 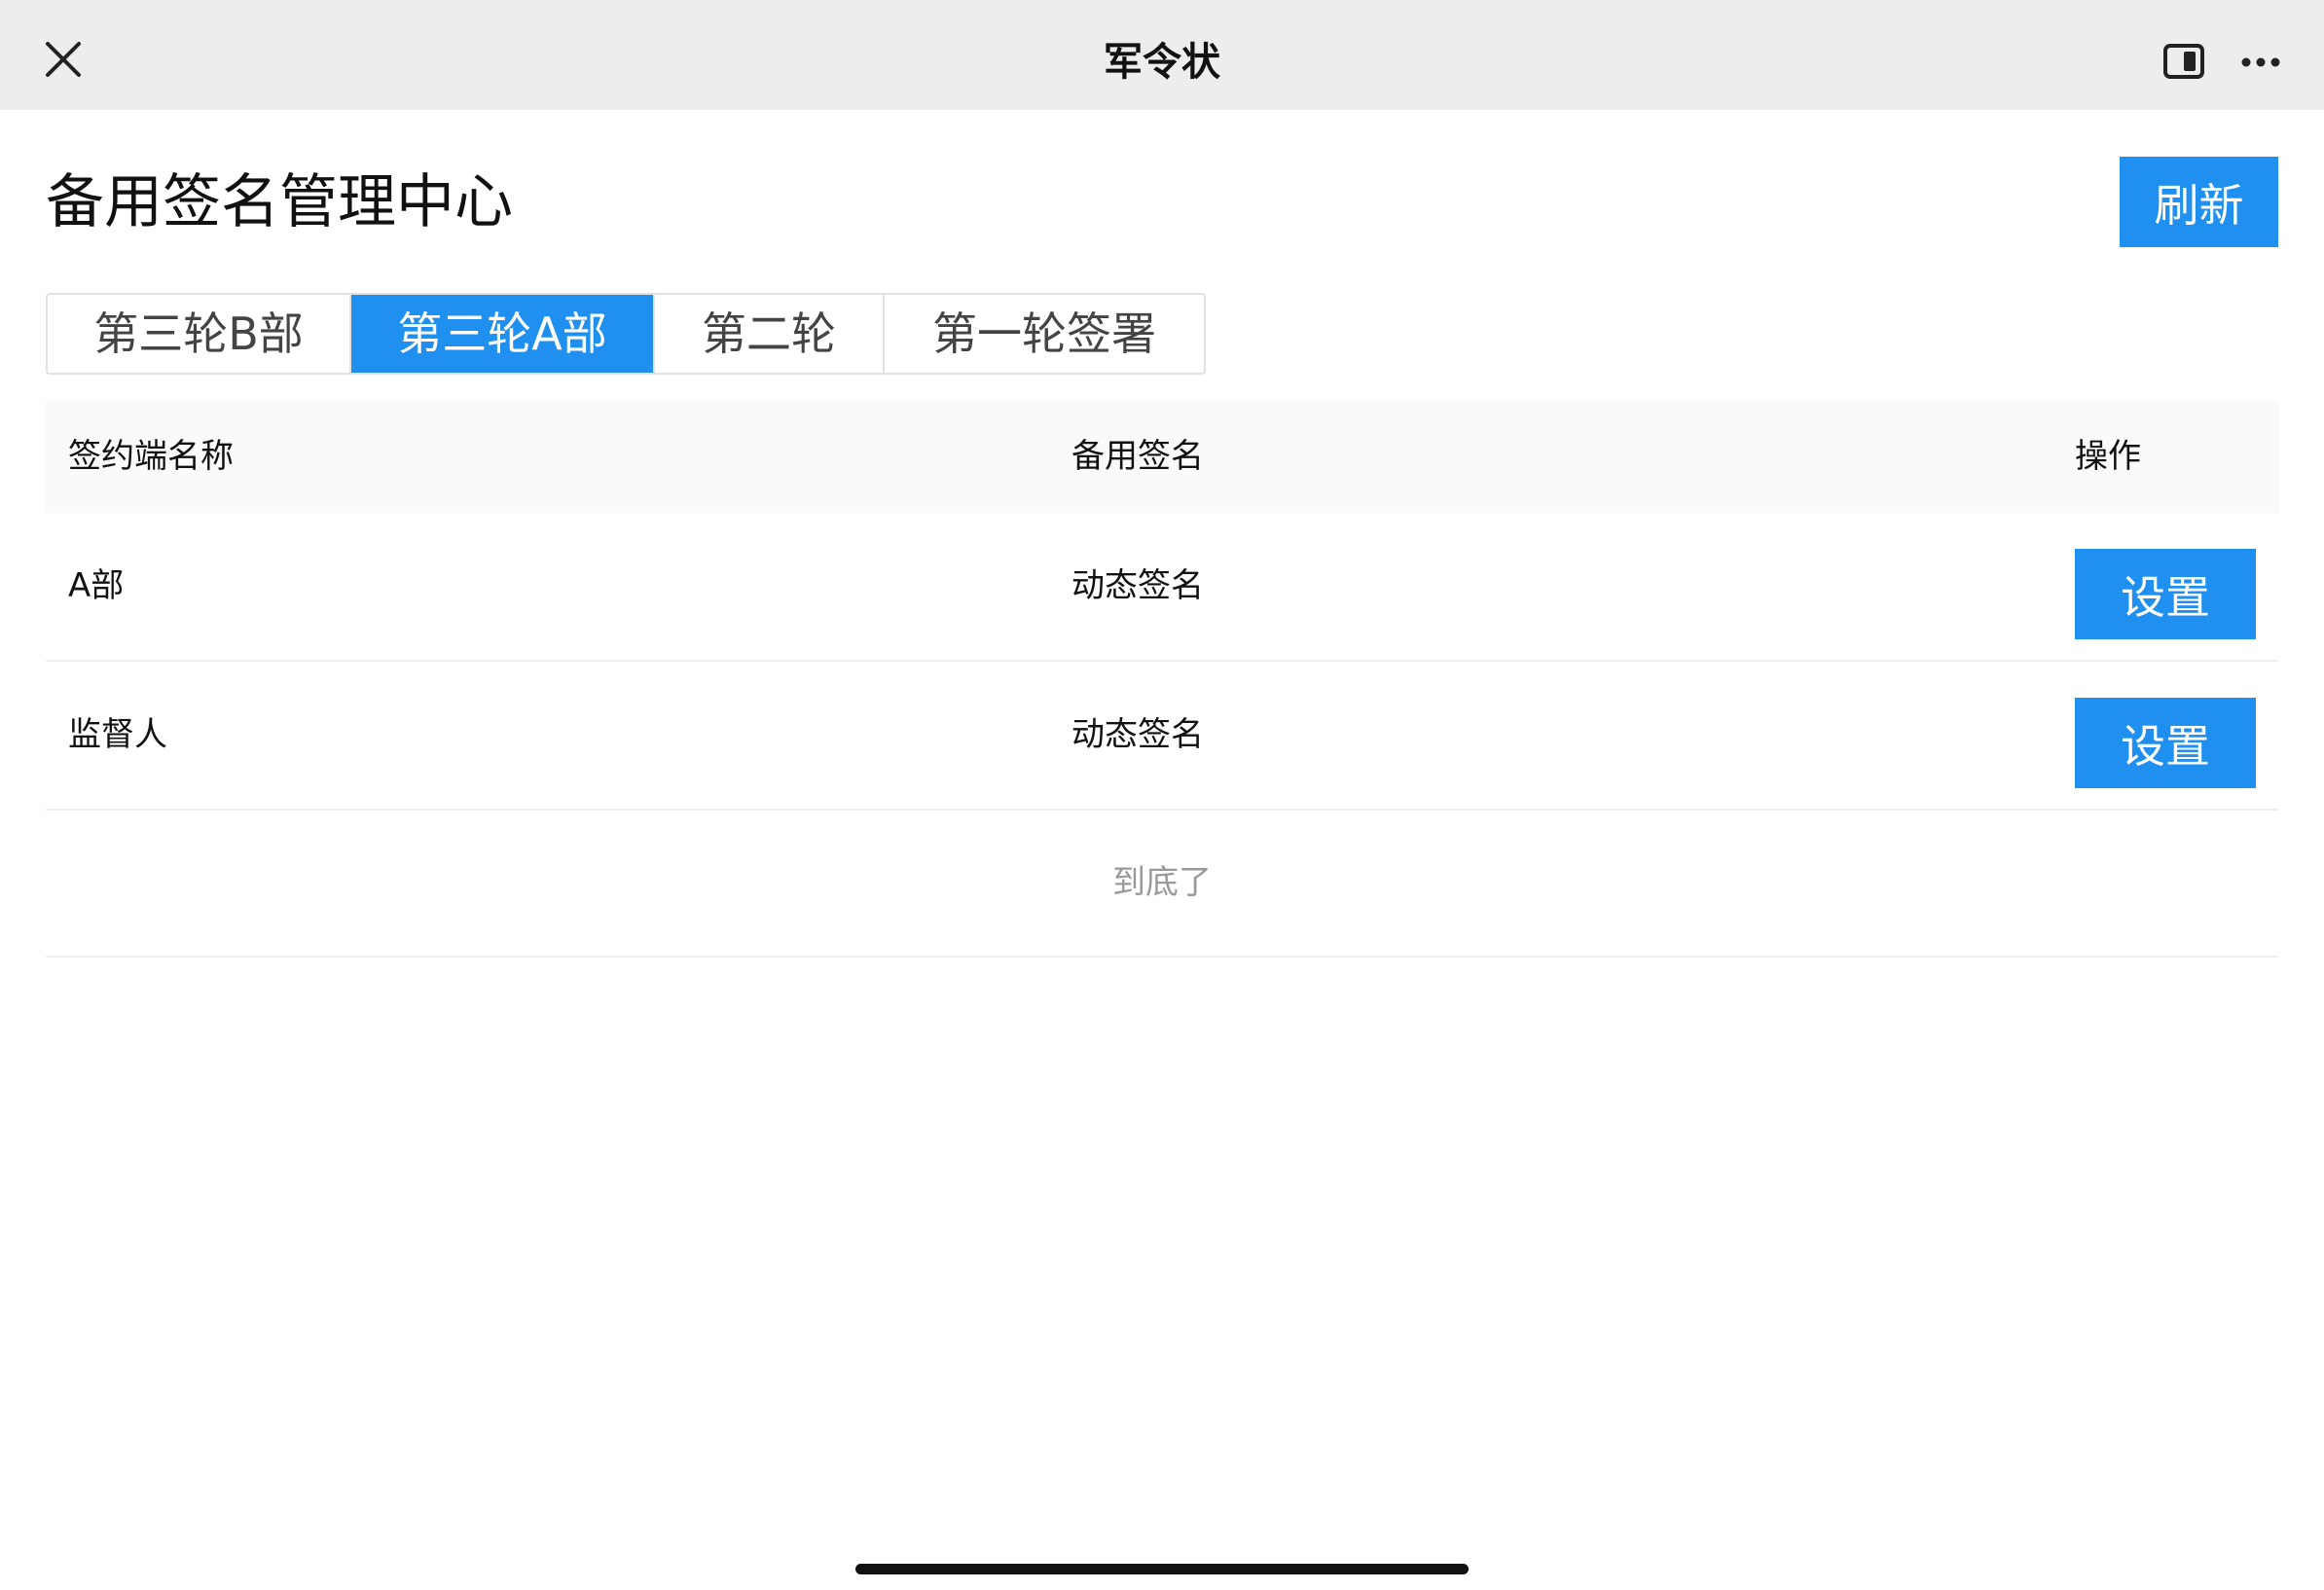 I want to click on tab-round3-b: 第三轮B部, so click(x=199, y=334).